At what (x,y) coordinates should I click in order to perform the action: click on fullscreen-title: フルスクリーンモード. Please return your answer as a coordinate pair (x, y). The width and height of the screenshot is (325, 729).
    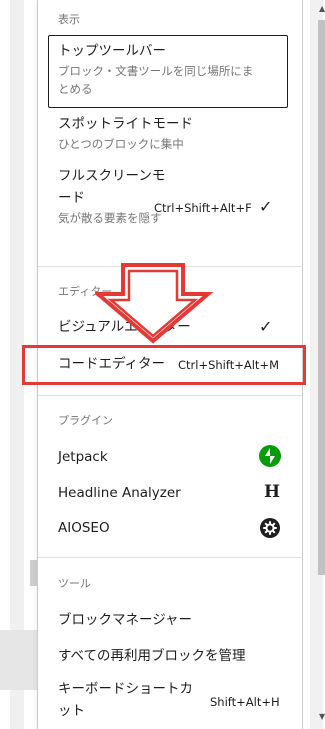
    Looking at the image, I should click on (112, 187).